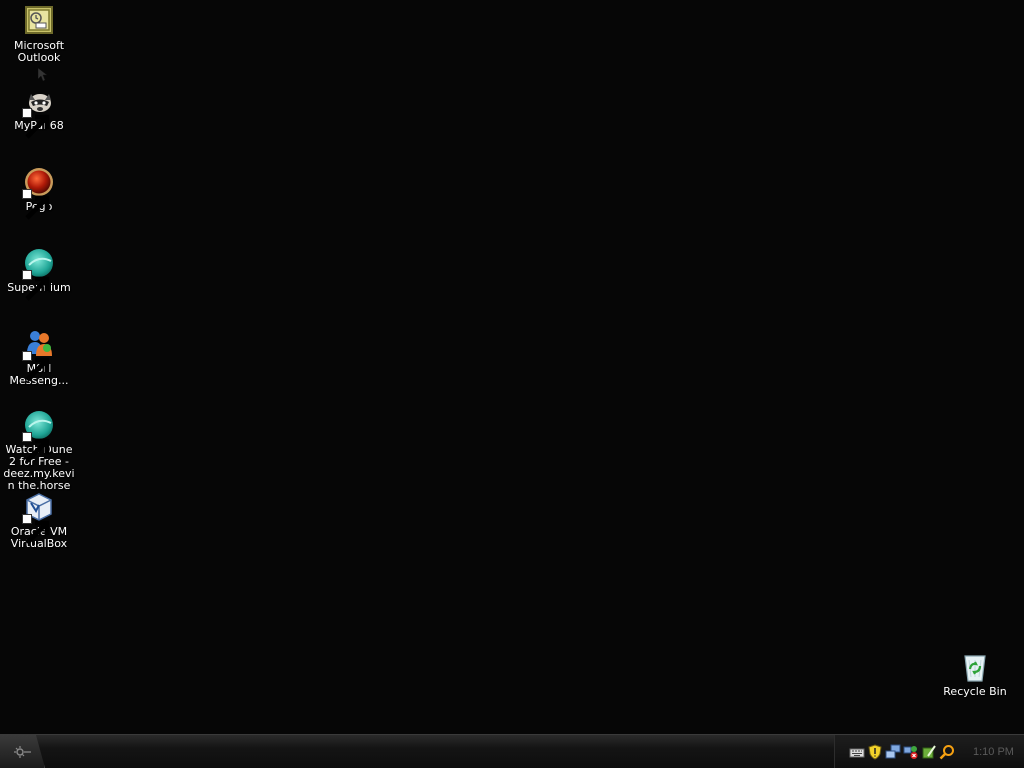 This screenshot has width=1024, height=768. I want to click on outlook-icon, so click(39, 21).